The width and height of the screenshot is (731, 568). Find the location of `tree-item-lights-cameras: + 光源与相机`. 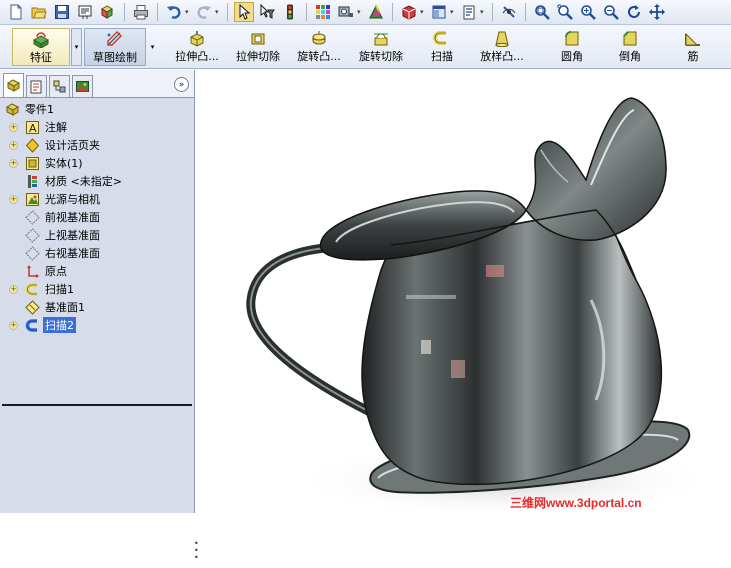

tree-item-lights-cameras: + 光源与相机 is located at coordinates (97, 199).